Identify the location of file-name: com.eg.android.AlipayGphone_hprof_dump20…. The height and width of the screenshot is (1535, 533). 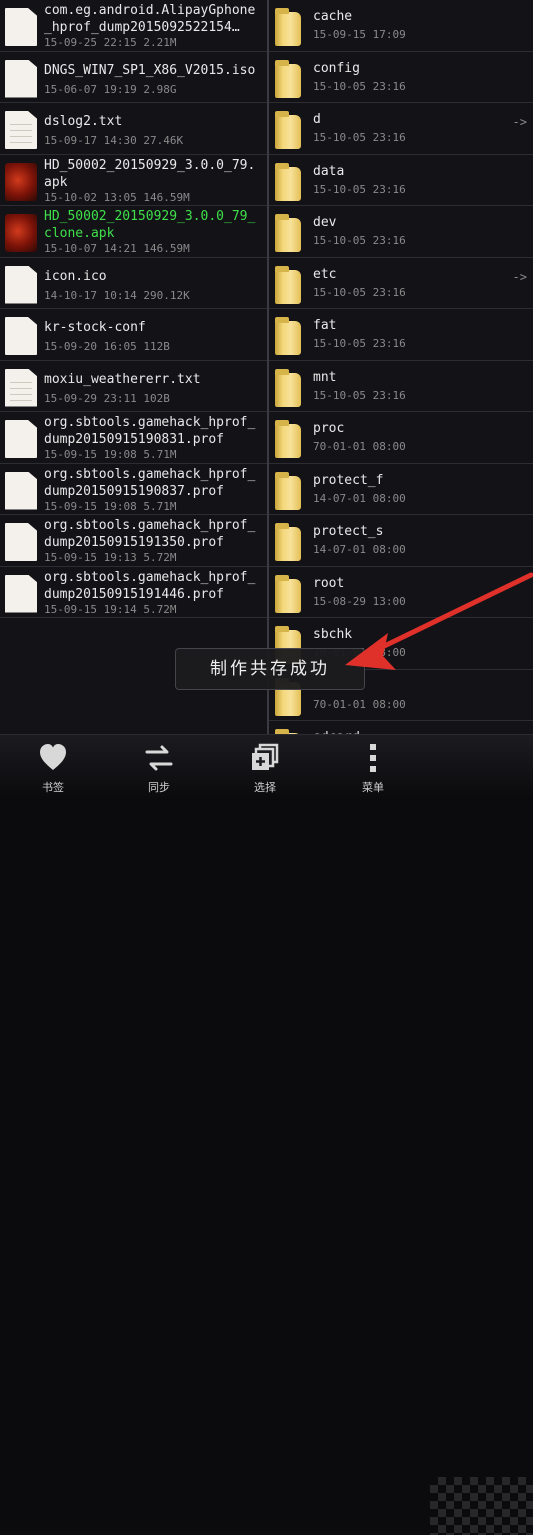
(150, 19).